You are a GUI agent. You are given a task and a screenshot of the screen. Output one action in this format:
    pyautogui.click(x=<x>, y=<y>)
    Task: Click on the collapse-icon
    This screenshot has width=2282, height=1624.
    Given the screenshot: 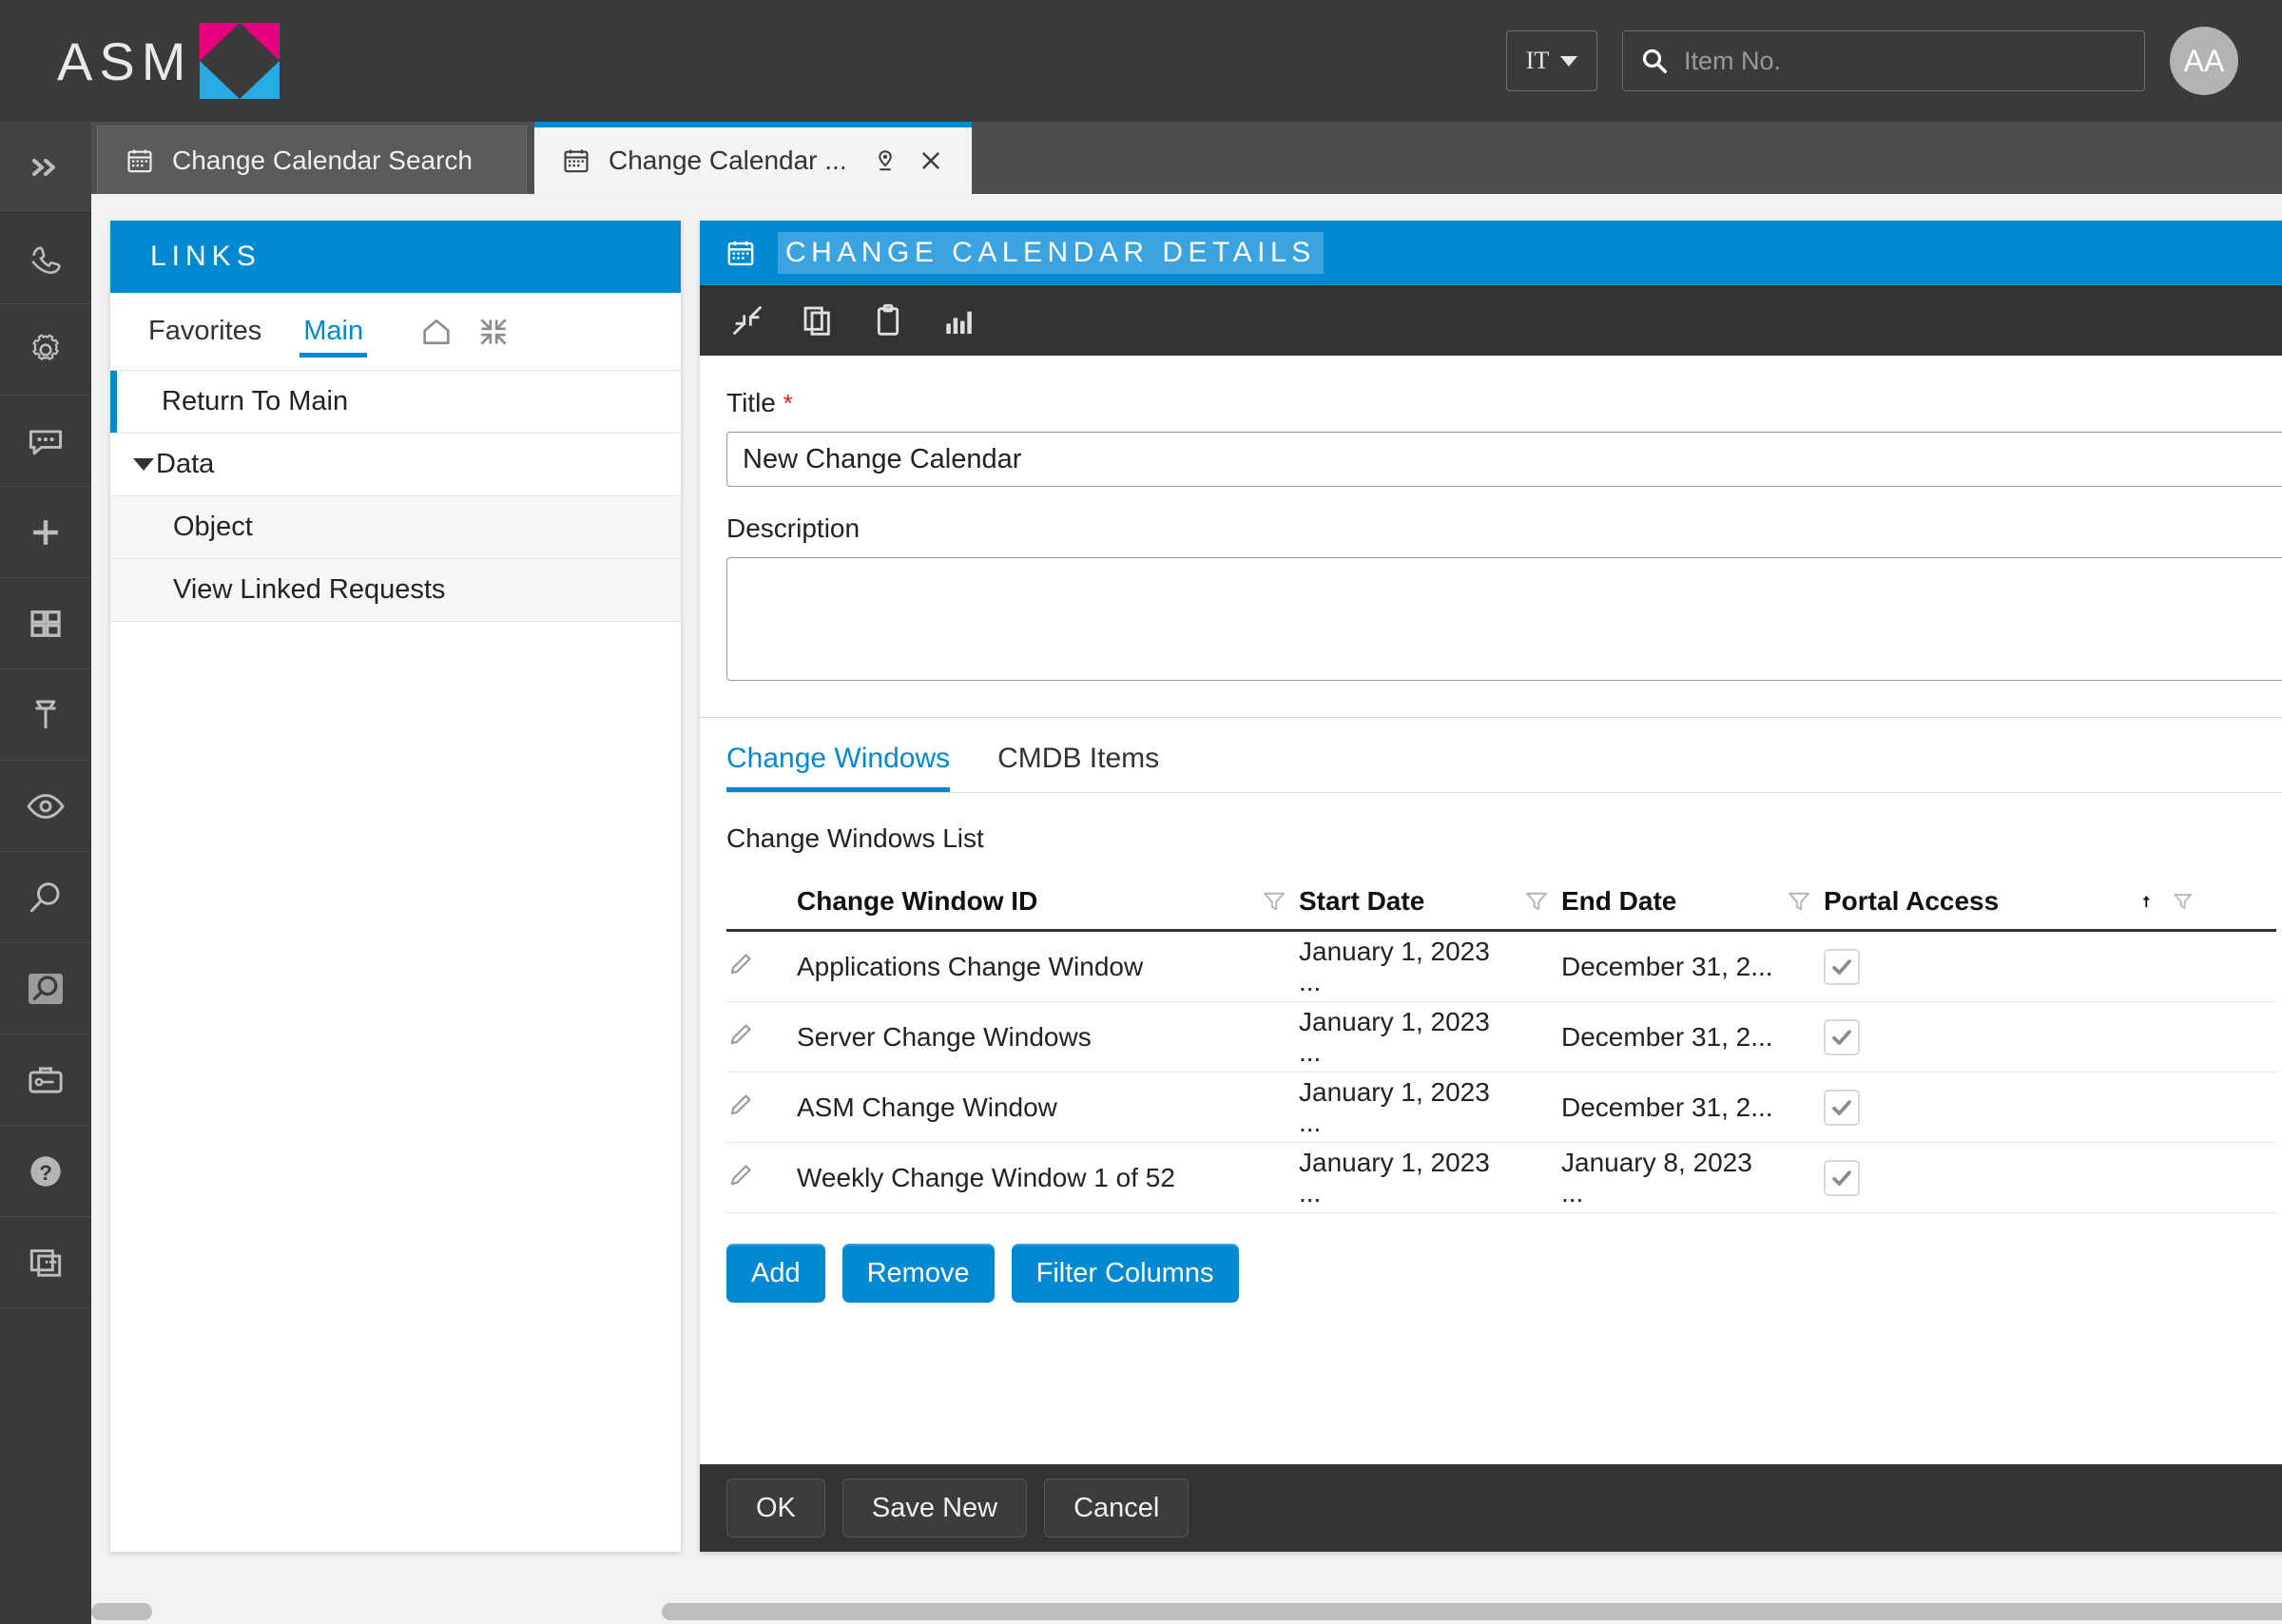 What is the action you would take?
    pyautogui.click(x=493, y=332)
    